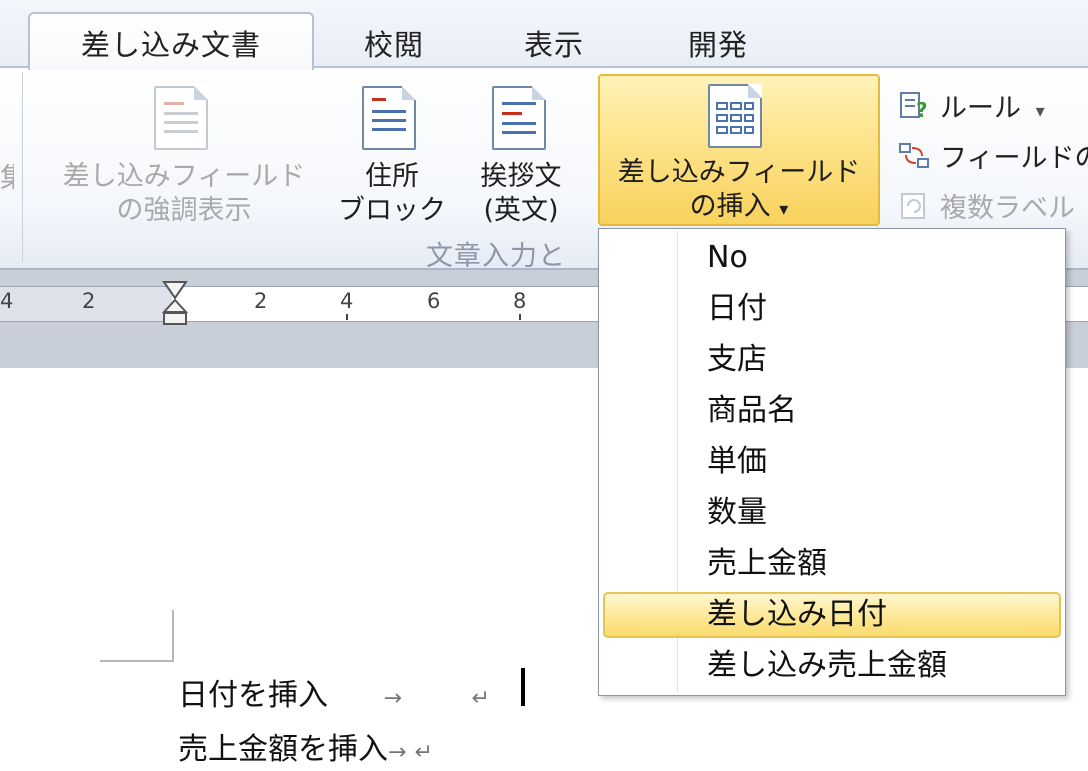 The height and width of the screenshot is (771, 1088). Describe the element at coordinates (832, 666) in the screenshot. I see `menu-item-merge-sales-amount: 差し込み売上金額` at that location.